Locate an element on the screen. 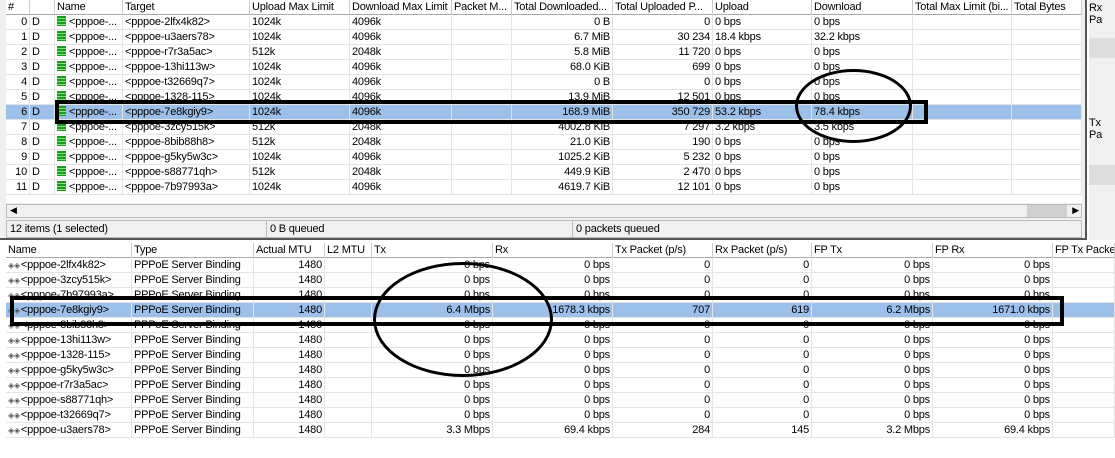  cell-text: 3.2 kbps is located at coordinates (735, 127).